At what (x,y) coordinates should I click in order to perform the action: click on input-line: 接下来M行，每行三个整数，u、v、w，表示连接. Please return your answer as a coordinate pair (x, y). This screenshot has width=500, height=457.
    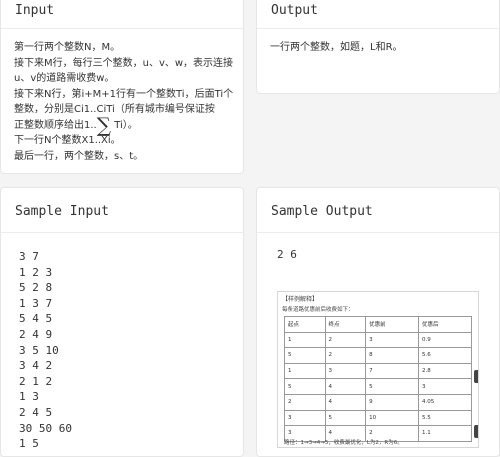
    Looking at the image, I should click on (124, 63).